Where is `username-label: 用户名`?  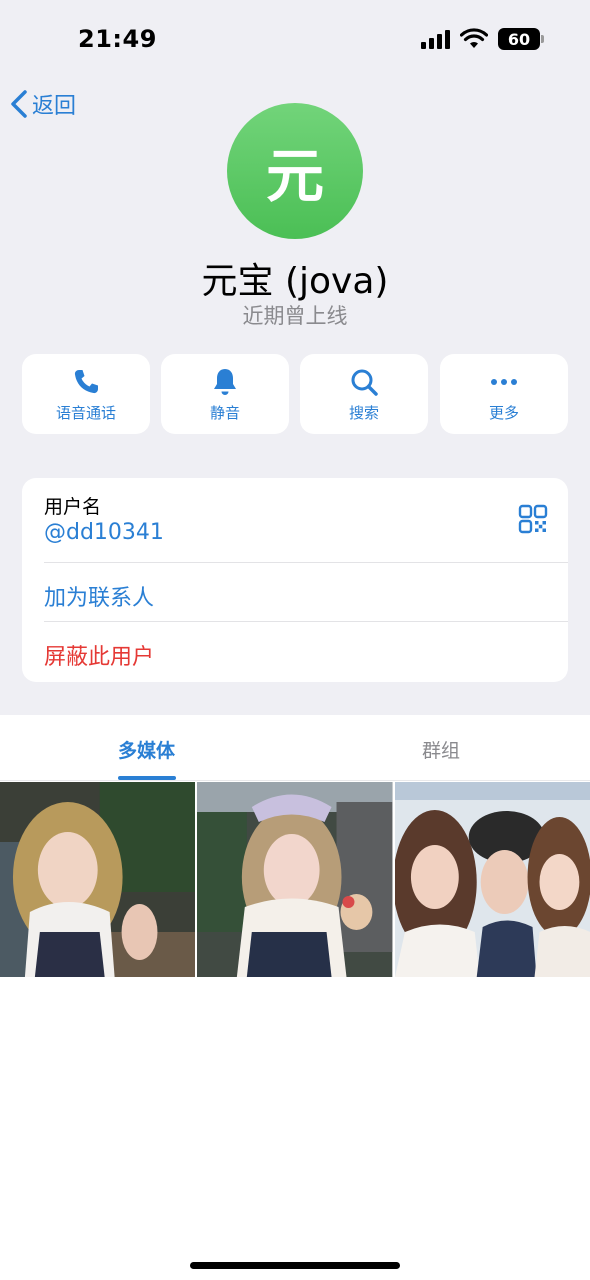
username-label: 用户名 is located at coordinates (73, 507).